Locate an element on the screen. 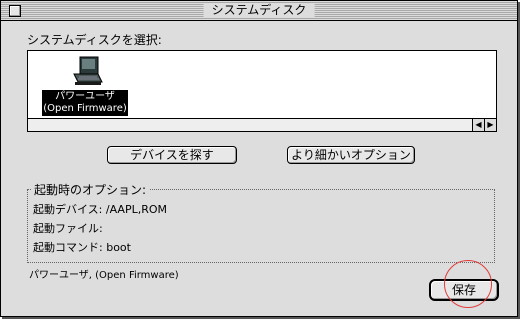  window-title: システムディスク is located at coordinates (259, 10).